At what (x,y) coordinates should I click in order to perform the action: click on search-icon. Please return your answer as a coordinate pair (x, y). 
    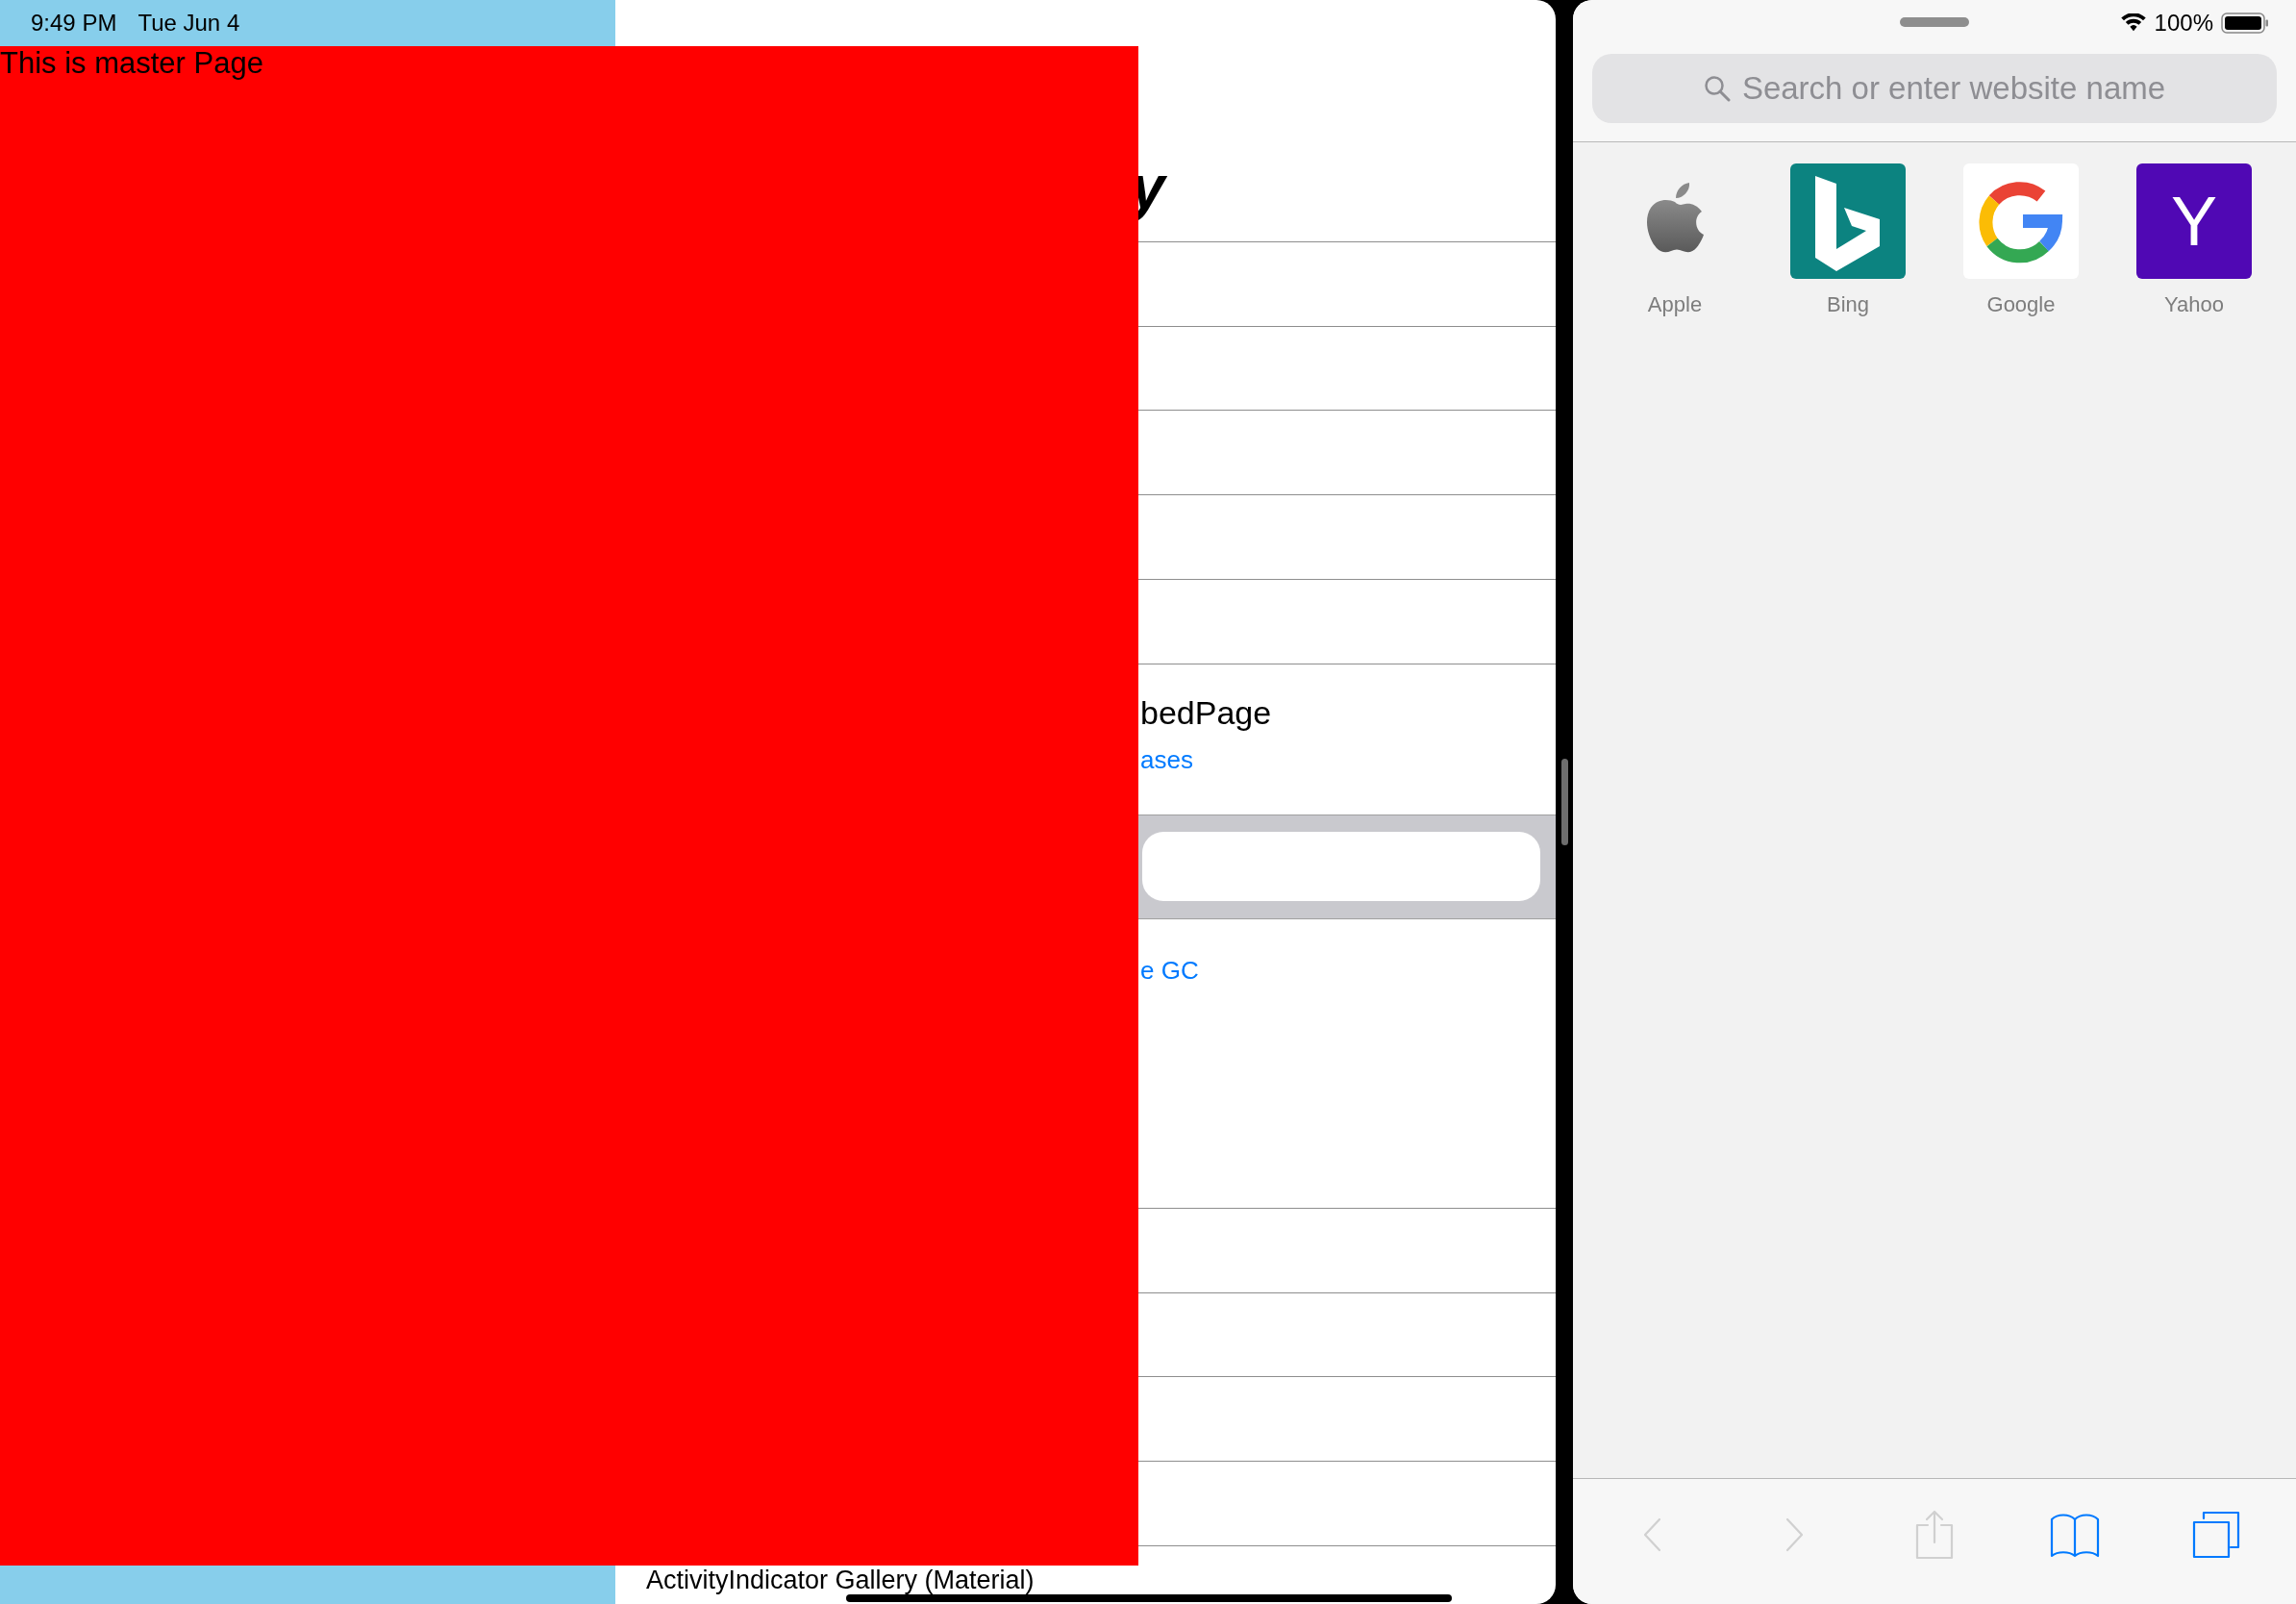
    Looking at the image, I should click on (1717, 88).